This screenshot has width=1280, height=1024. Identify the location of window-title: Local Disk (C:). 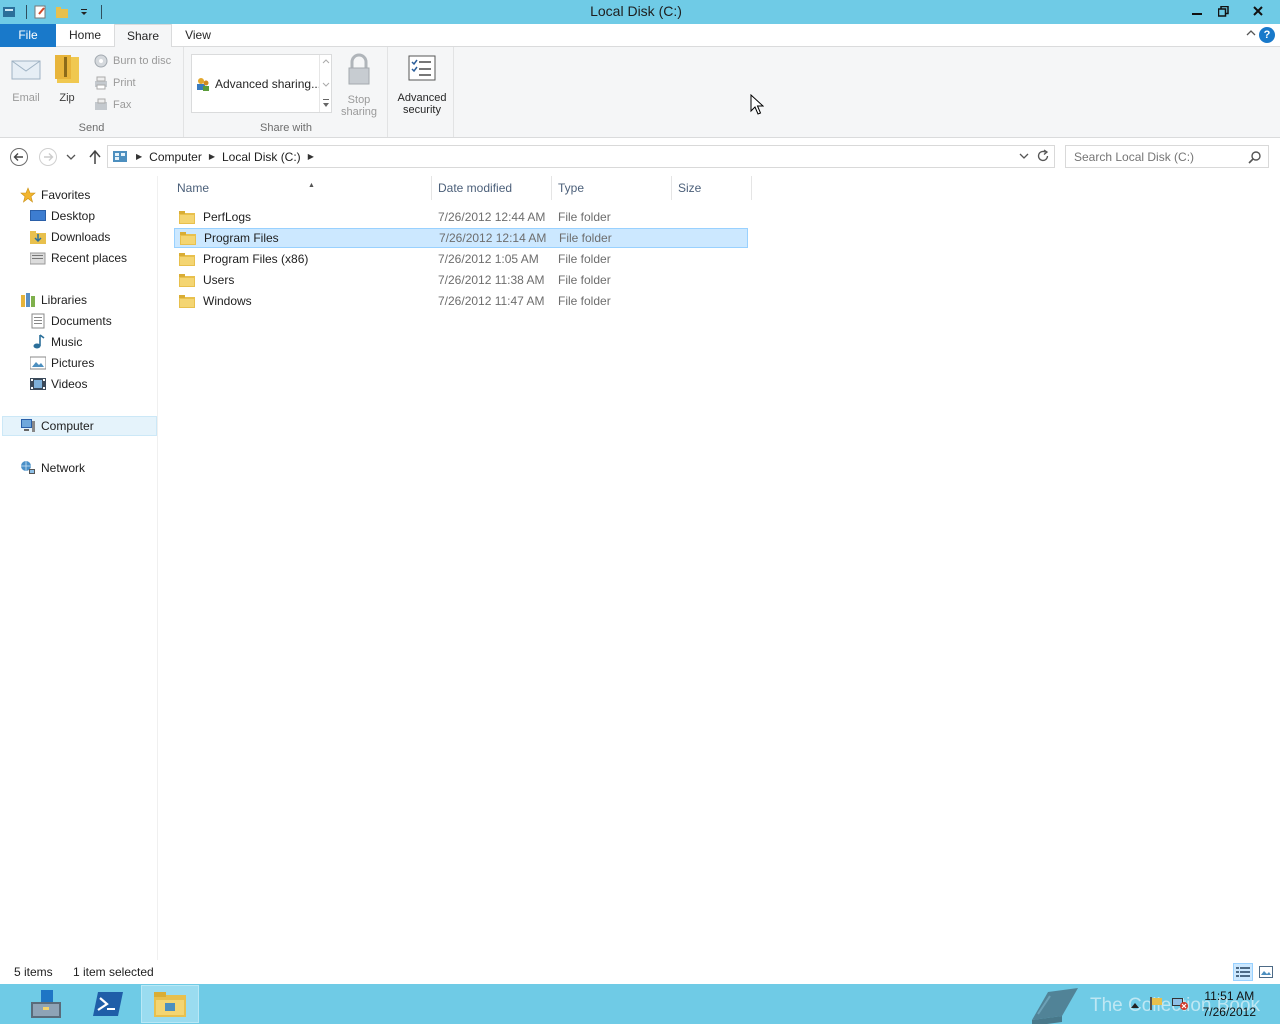
(636, 11).